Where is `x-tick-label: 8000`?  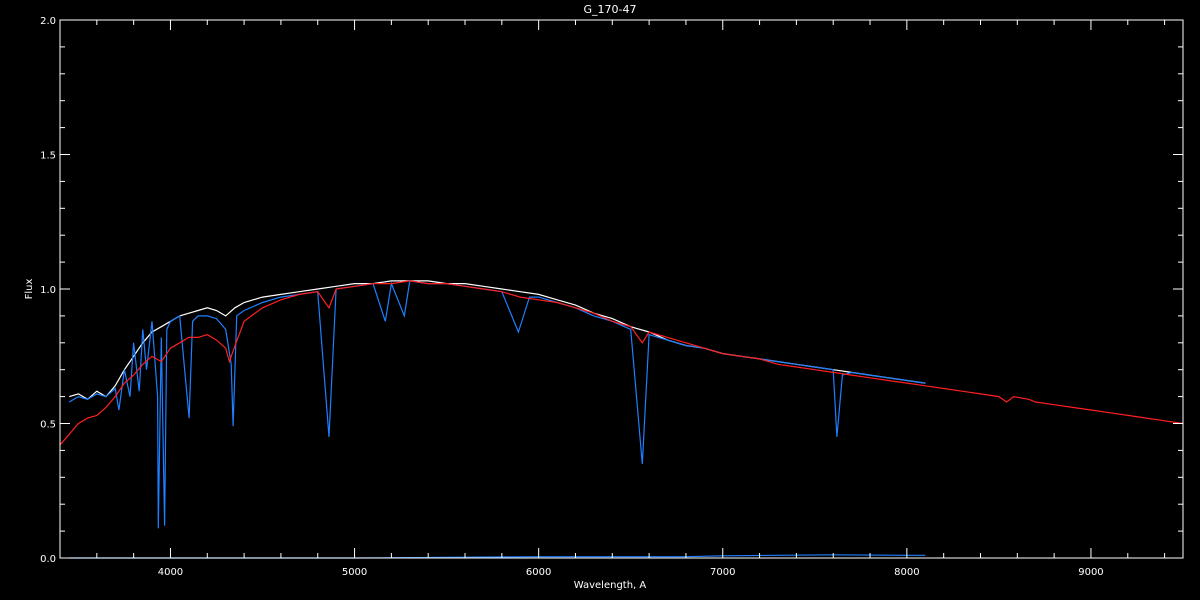
x-tick-label: 8000 is located at coordinates (906, 572).